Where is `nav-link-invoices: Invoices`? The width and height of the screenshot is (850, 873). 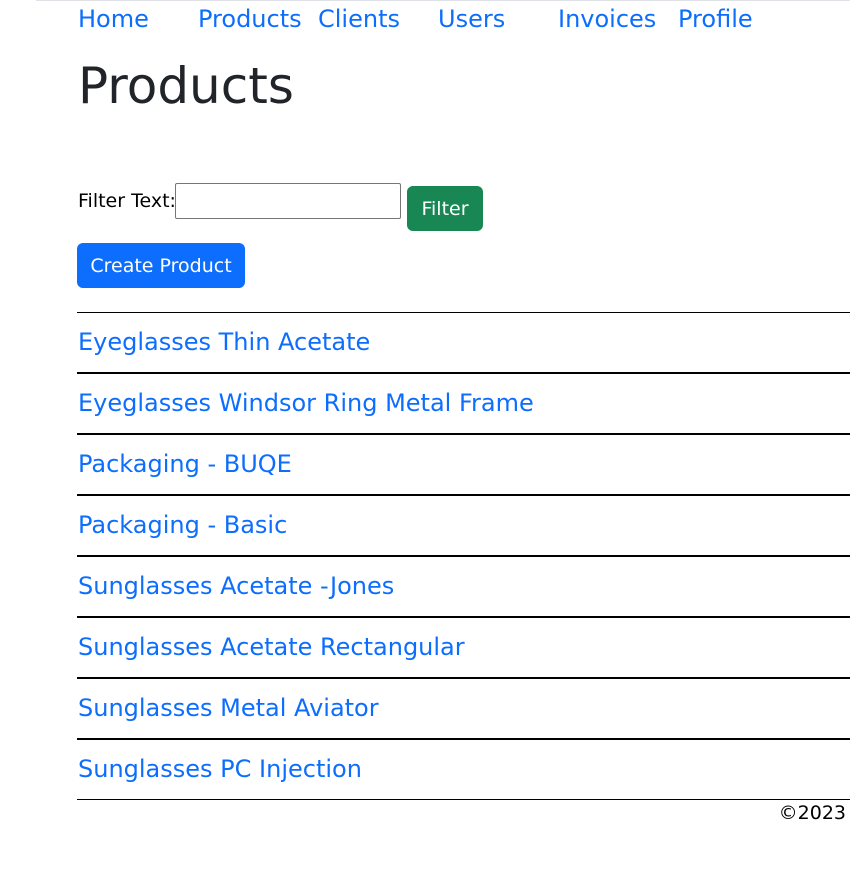
nav-link-invoices: Invoices is located at coordinates (607, 19).